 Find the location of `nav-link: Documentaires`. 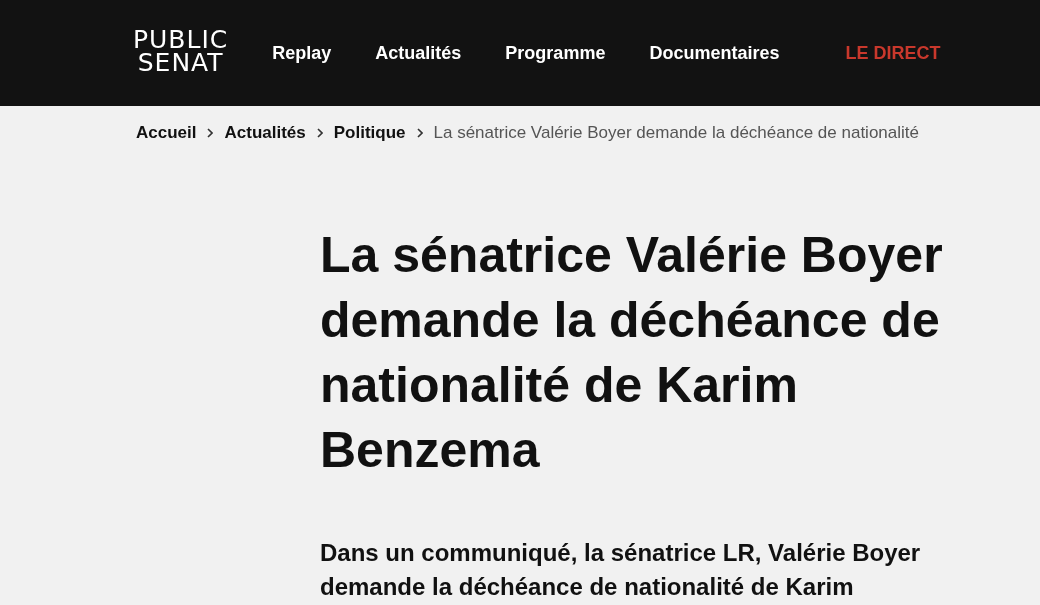

nav-link: Documentaires is located at coordinates (714, 53).